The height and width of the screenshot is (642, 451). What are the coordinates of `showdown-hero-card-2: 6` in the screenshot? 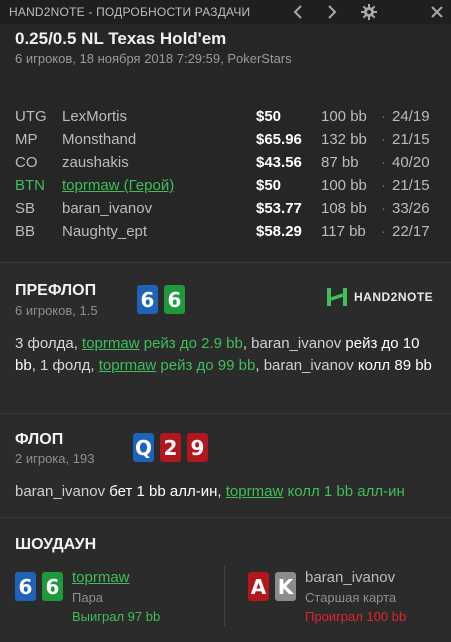 It's located at (52, 586).